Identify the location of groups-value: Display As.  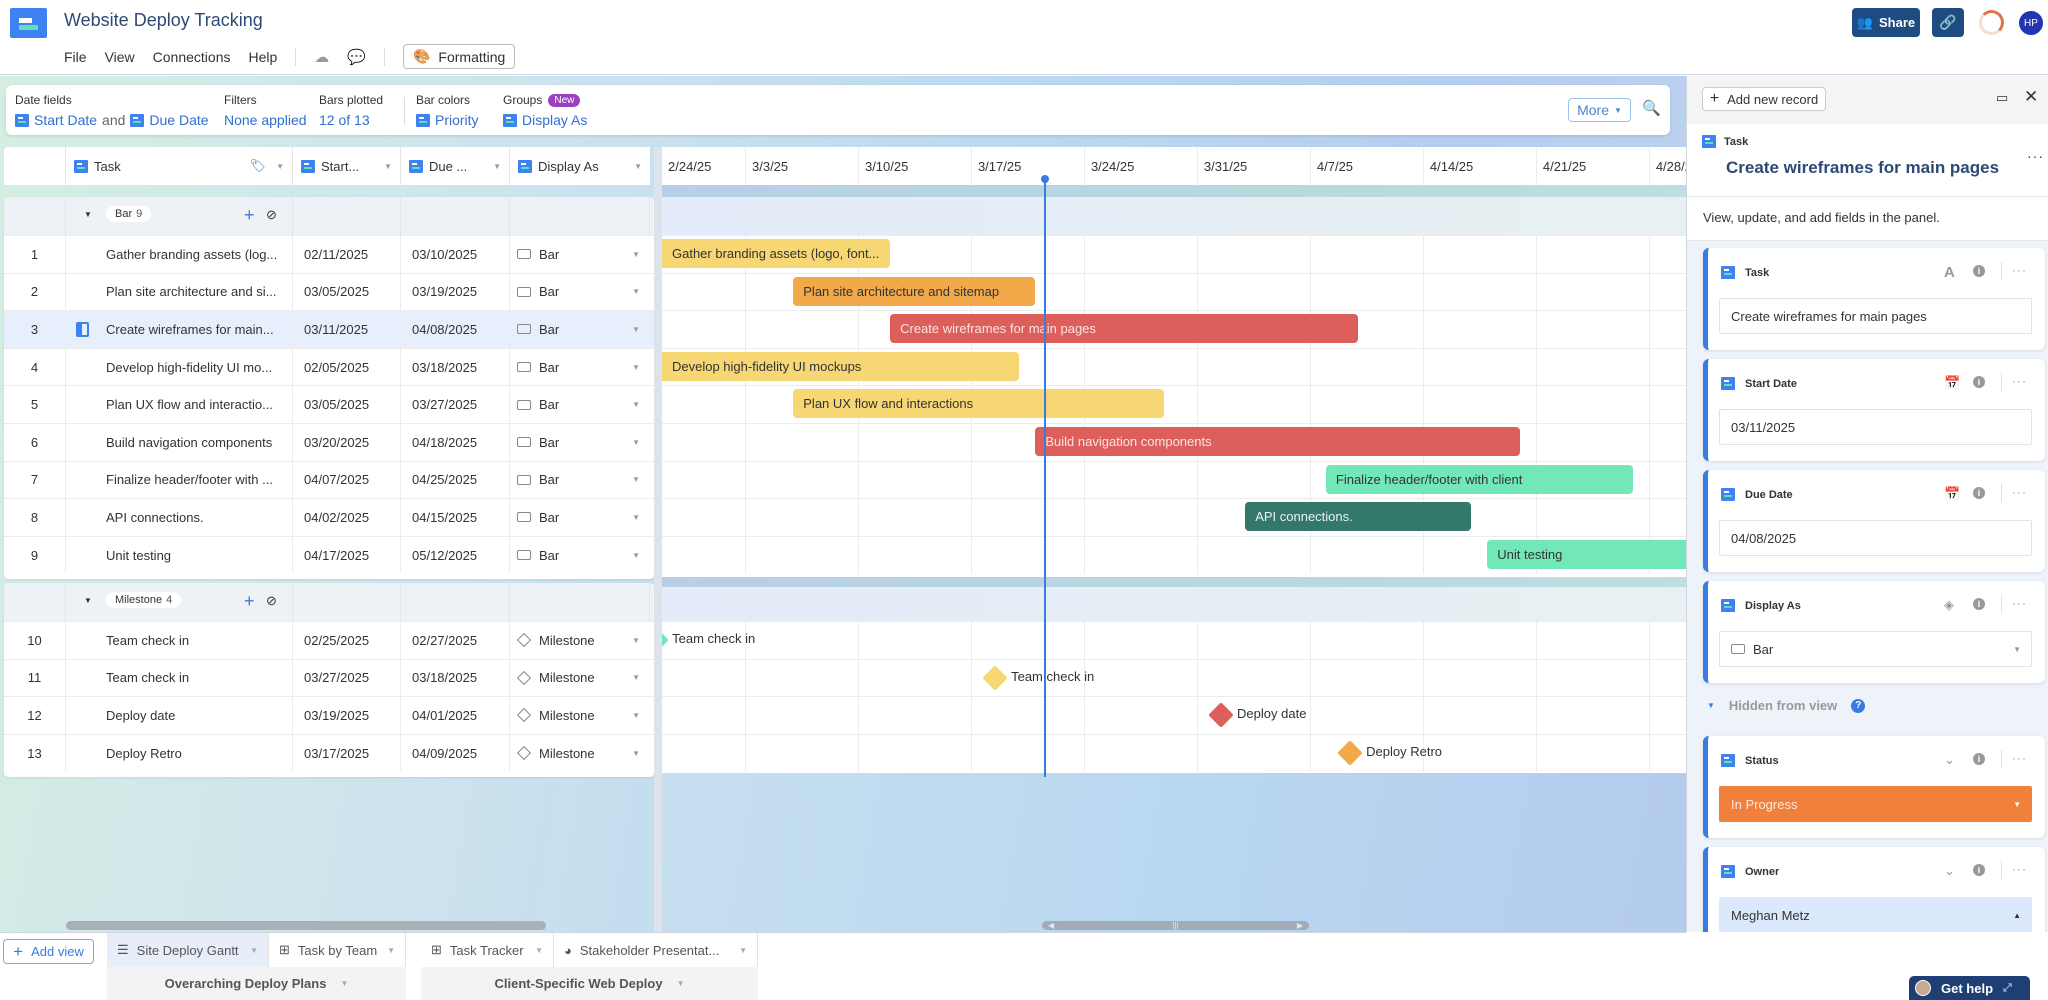
(554, 120).